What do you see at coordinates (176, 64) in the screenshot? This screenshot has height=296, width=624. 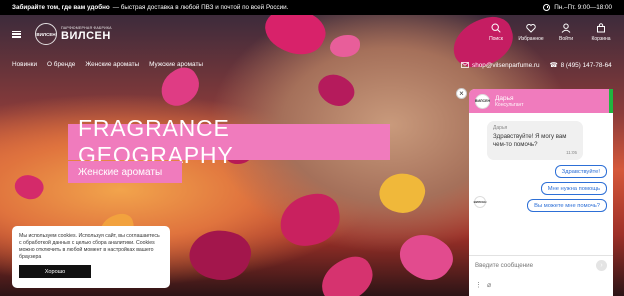 I see `nav-item-men: Мужские ароматы` at bounding box center [176, 64].